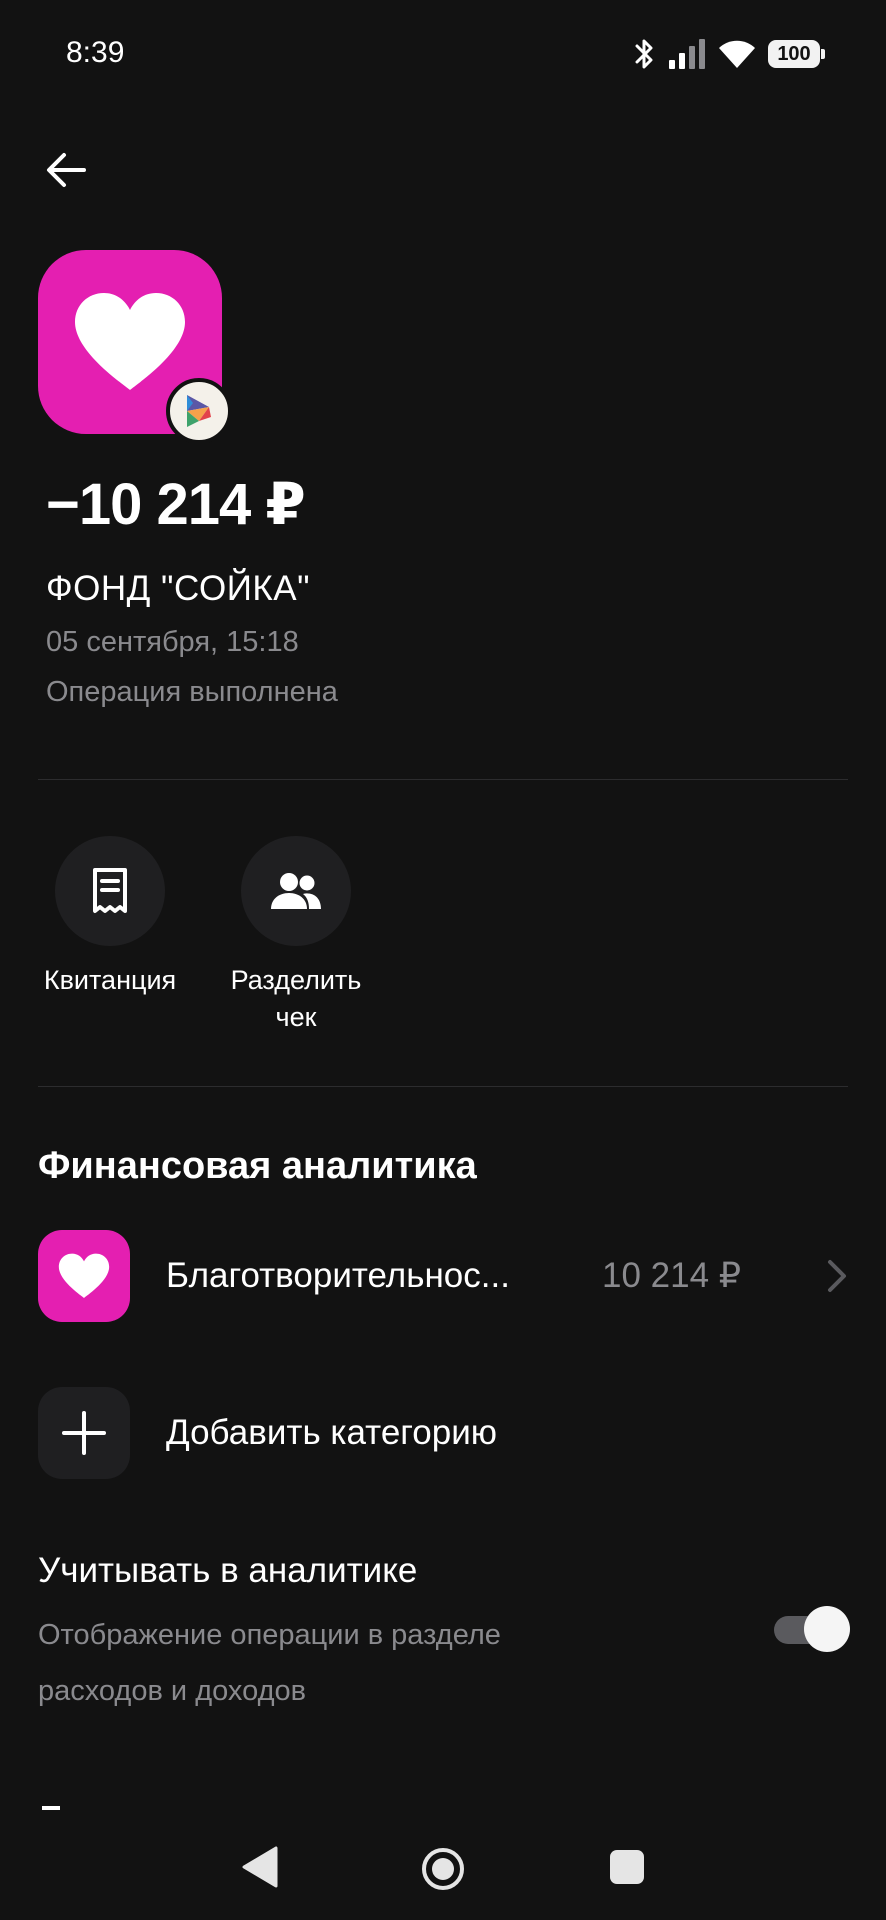 The width and height of the screenshot is (886, 1920). I want to click on receipt-action-label: Квитанция, so click(110, 980).